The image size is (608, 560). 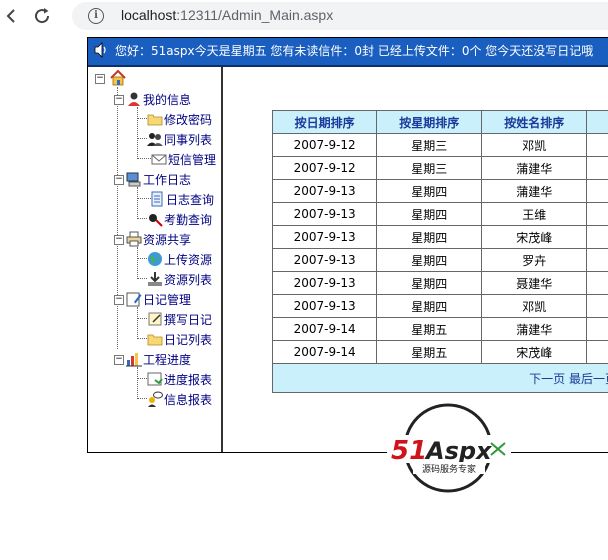 What do you see at coordinates (439, 352) in the screenshot?
I see `table-row: 2007-9-14 星期五 宋茂峰` at bounding box center [439, 352].